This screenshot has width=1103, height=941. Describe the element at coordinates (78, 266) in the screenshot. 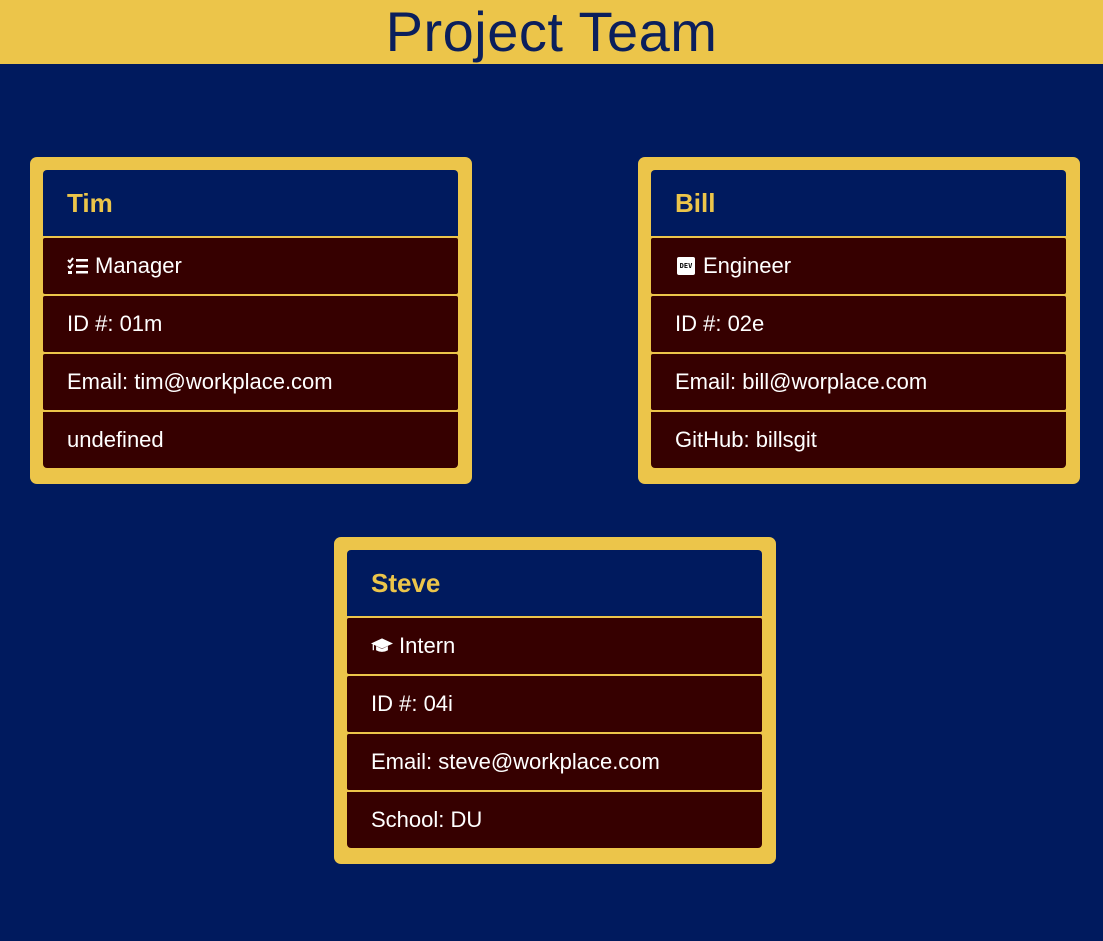

I see `task-list-icon` at that location.